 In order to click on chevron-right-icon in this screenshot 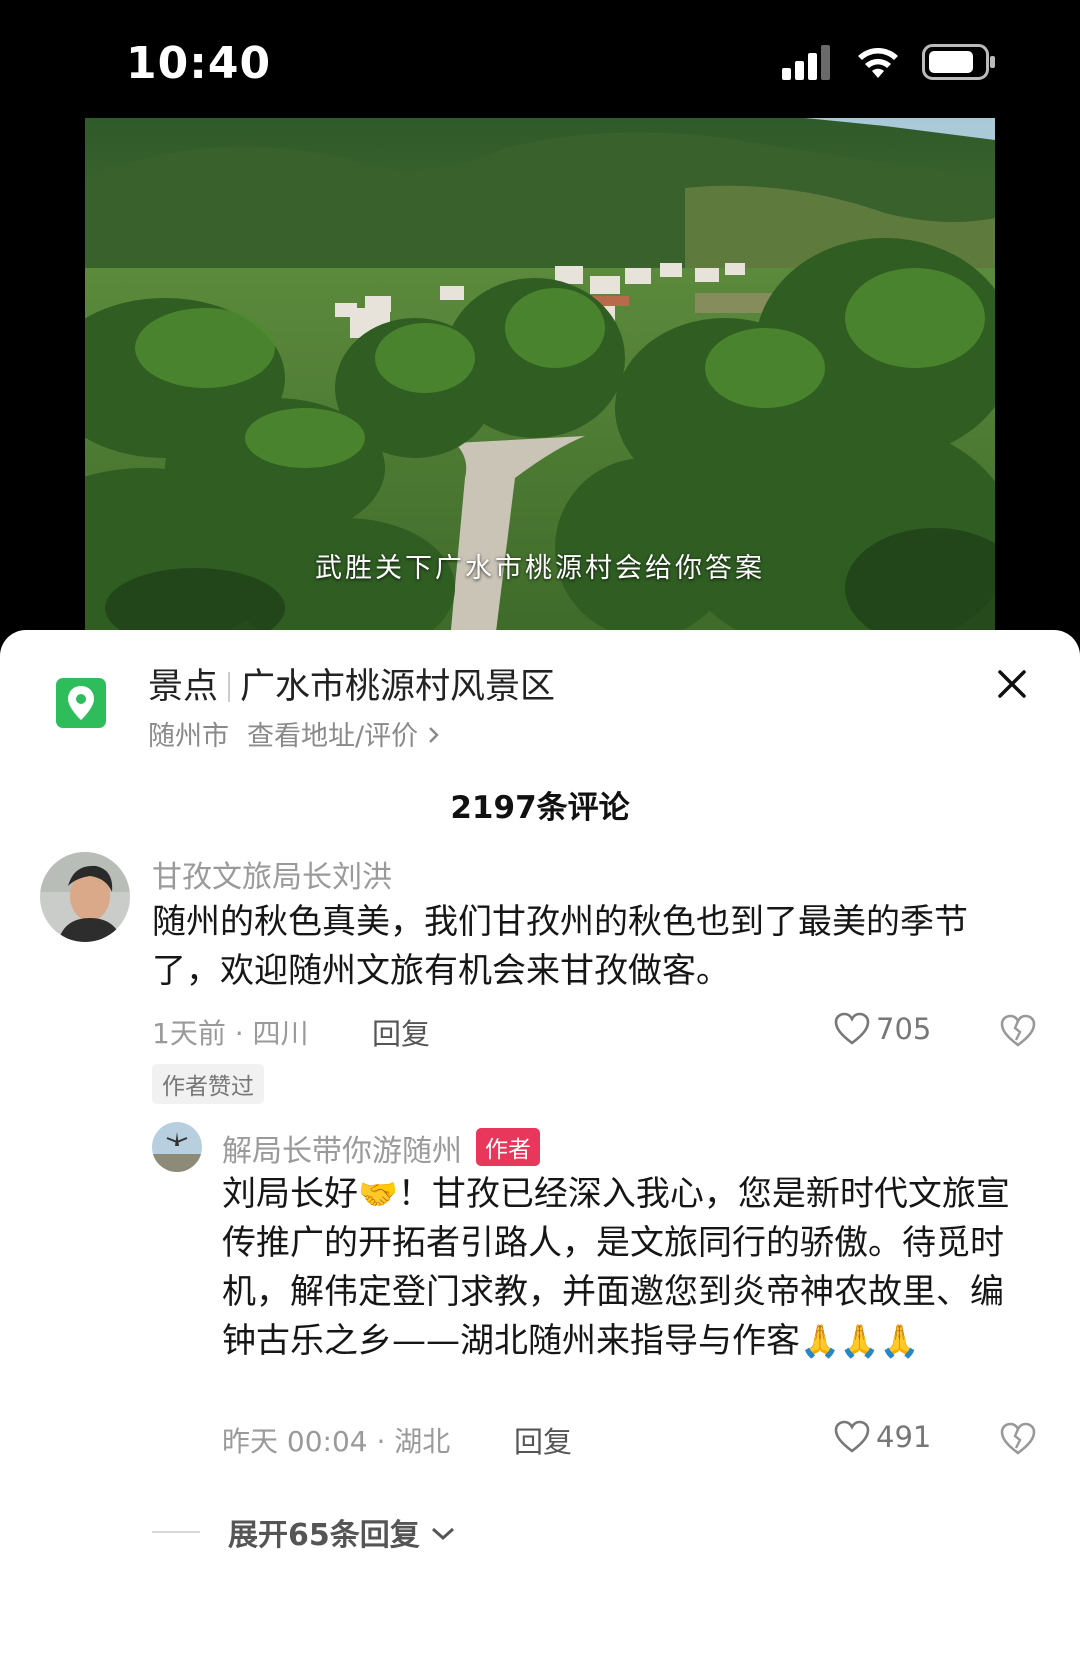, I will do `click(434, 736)`.